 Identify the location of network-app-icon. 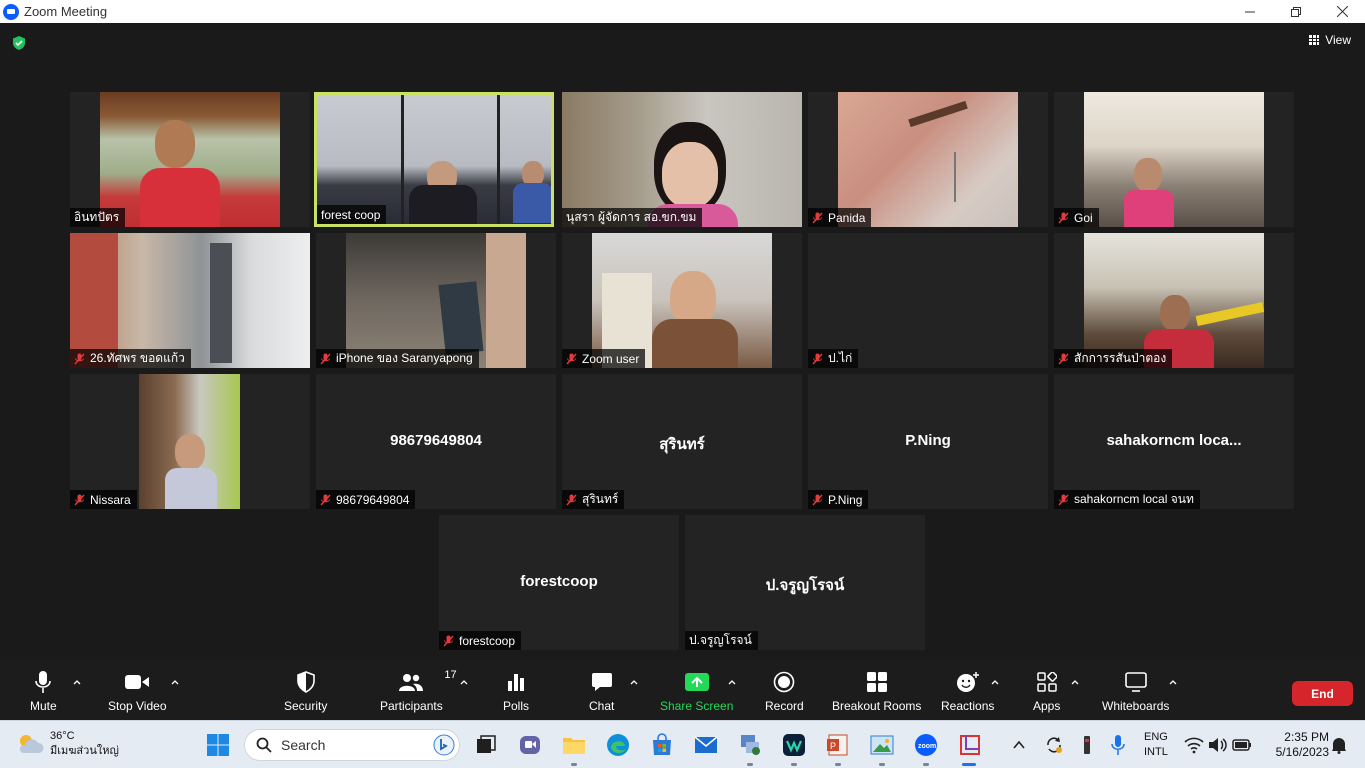
(750, 745).